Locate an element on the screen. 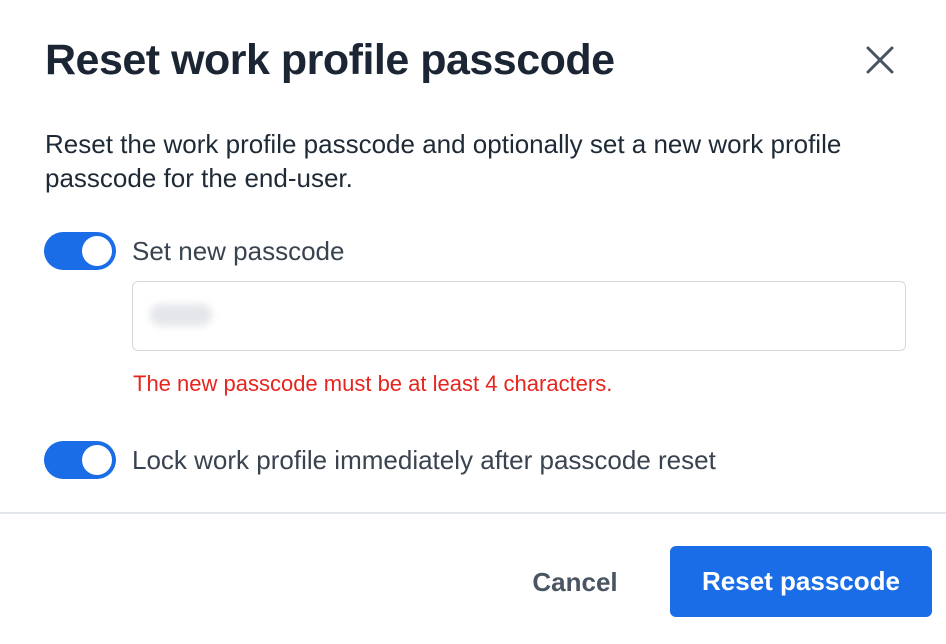 Image resolution: width=946 pixels, height=644 pixels. cancel-button: Cancel is located at coordinates (575, 582).